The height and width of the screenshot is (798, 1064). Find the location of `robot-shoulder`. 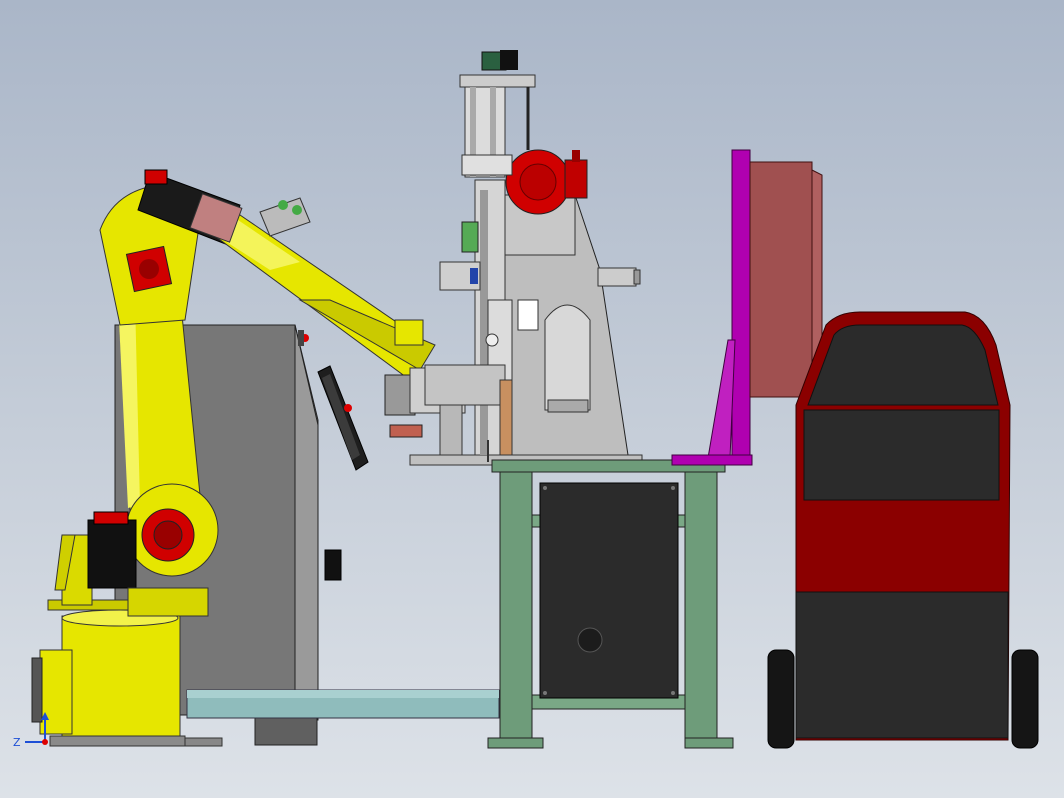

robot-shoulder is located at coordinates (170, 247).